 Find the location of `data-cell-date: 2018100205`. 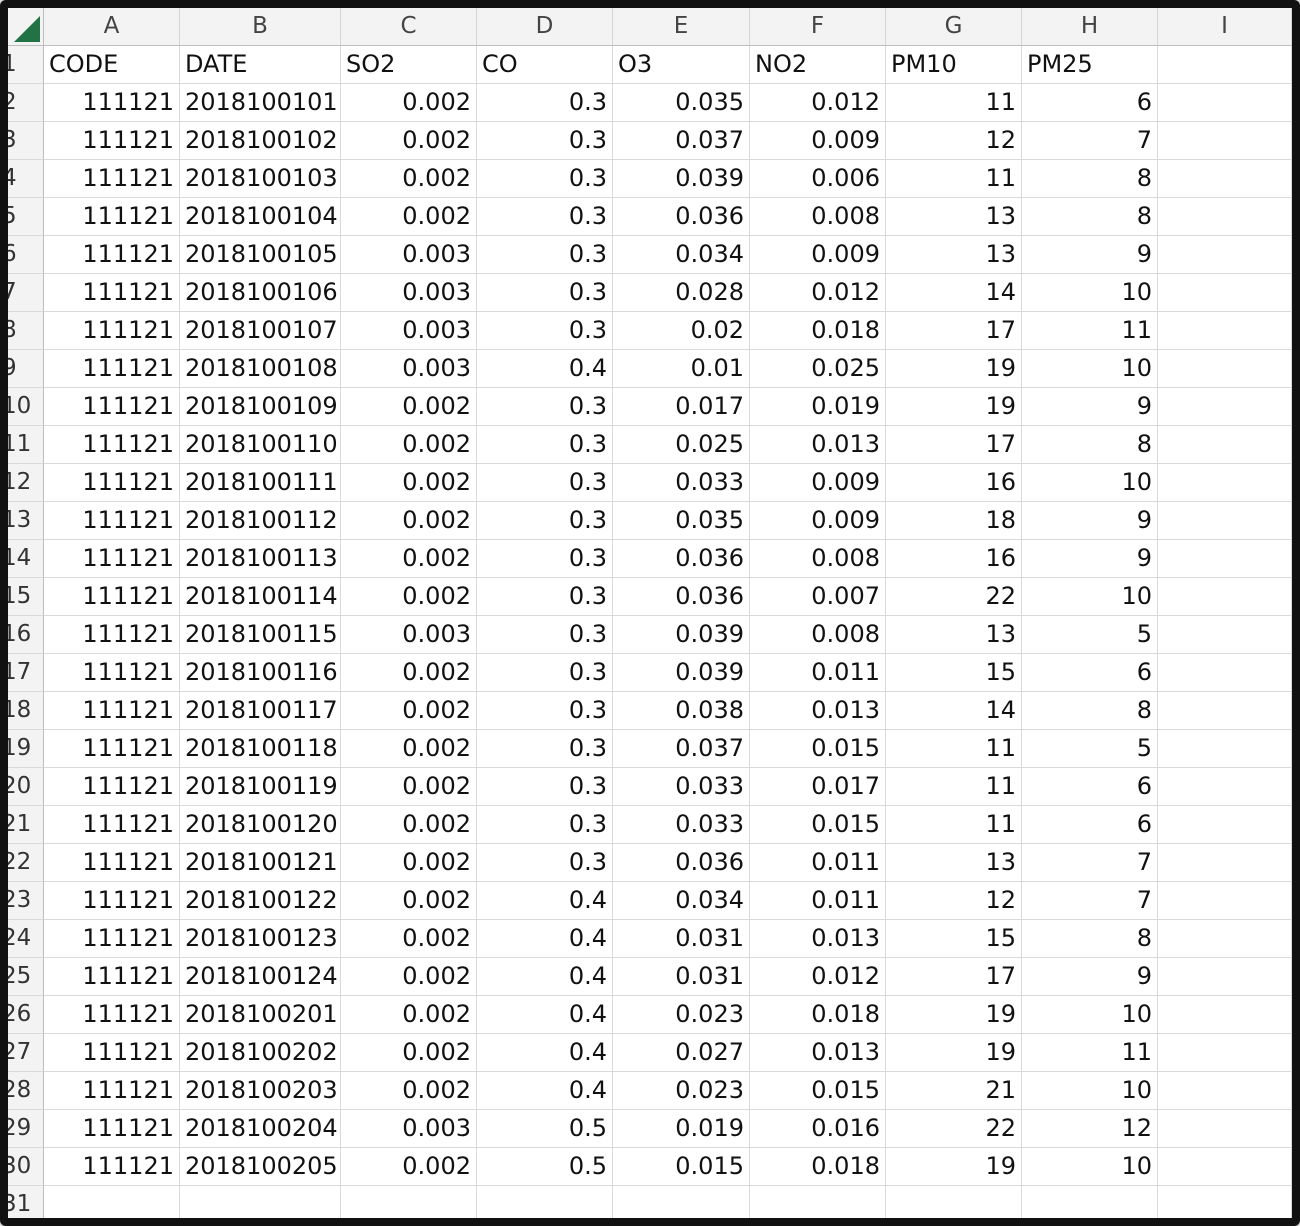

data-cell-date: 2018100205 is located at coordinates (260, 1167).